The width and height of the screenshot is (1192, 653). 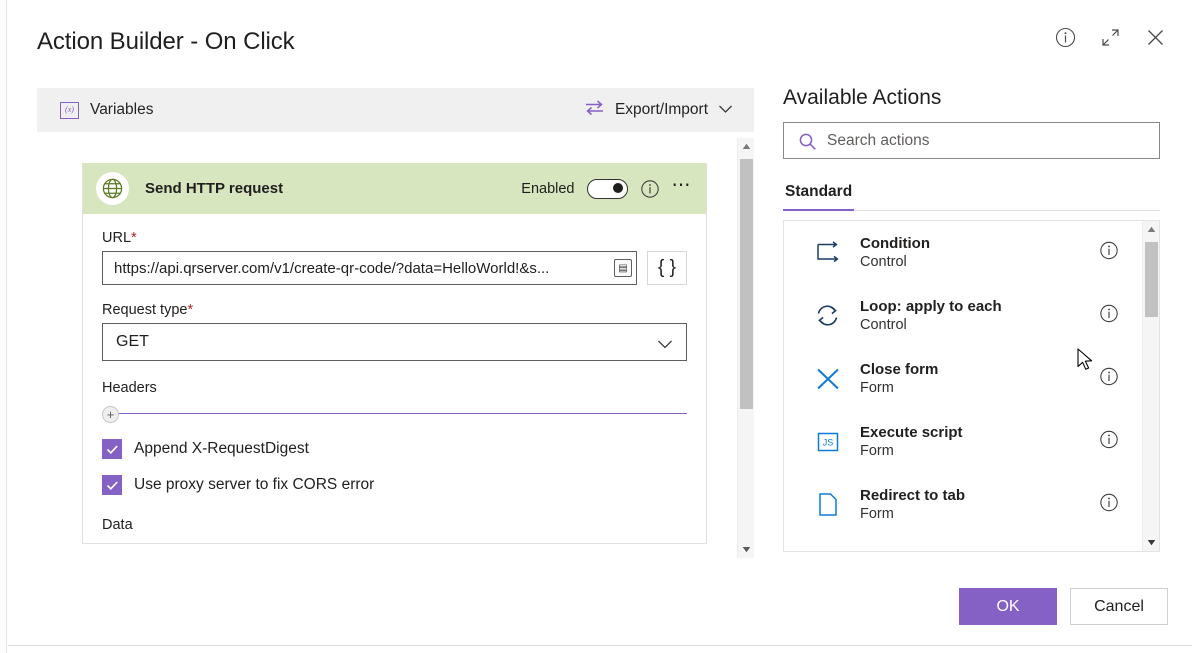 I want to click on list-item-loop-apply-to-each: Loop: apply to each Control, so click(x=964, y=315).